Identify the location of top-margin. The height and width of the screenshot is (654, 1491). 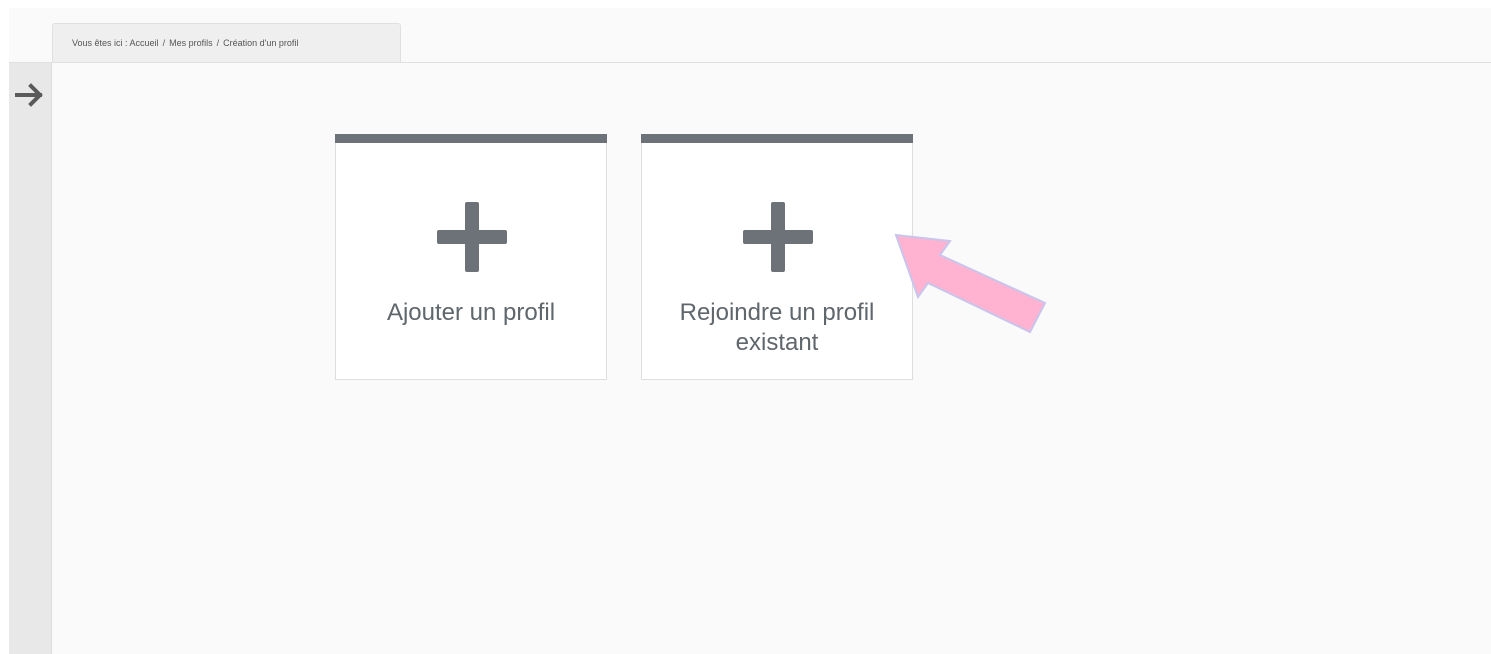
(745, 4).